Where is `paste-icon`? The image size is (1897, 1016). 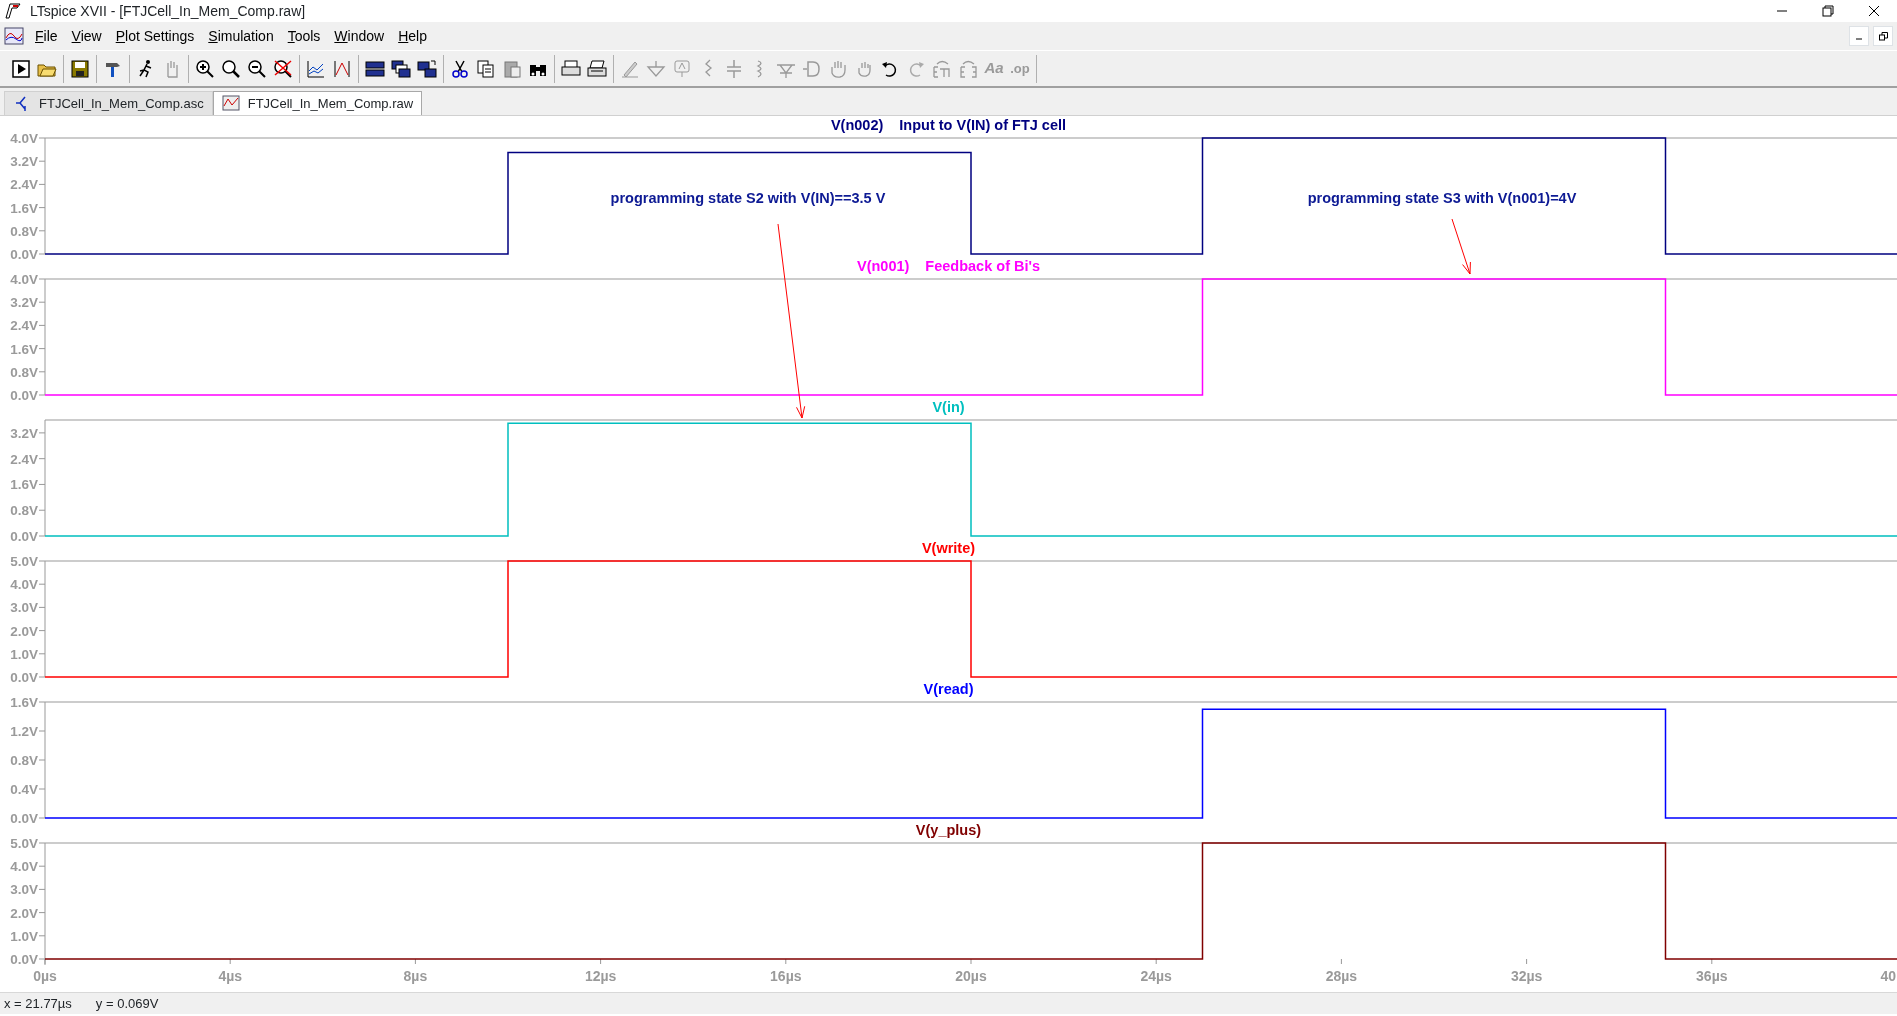 paste-icon is located at coordinates (512, 68).